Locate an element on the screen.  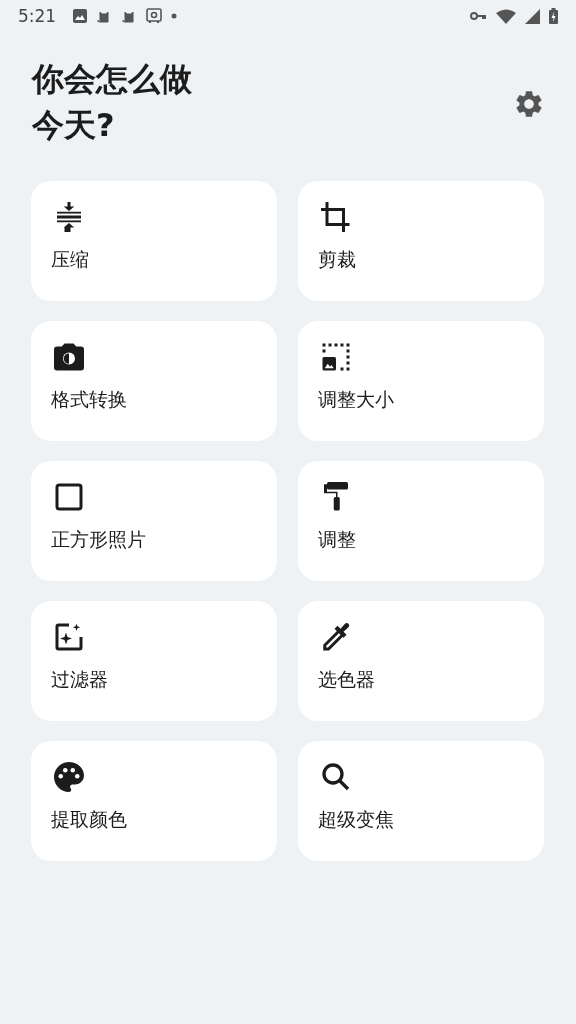
tool-label: 提取颜色 is located at coordinates (89, 819).